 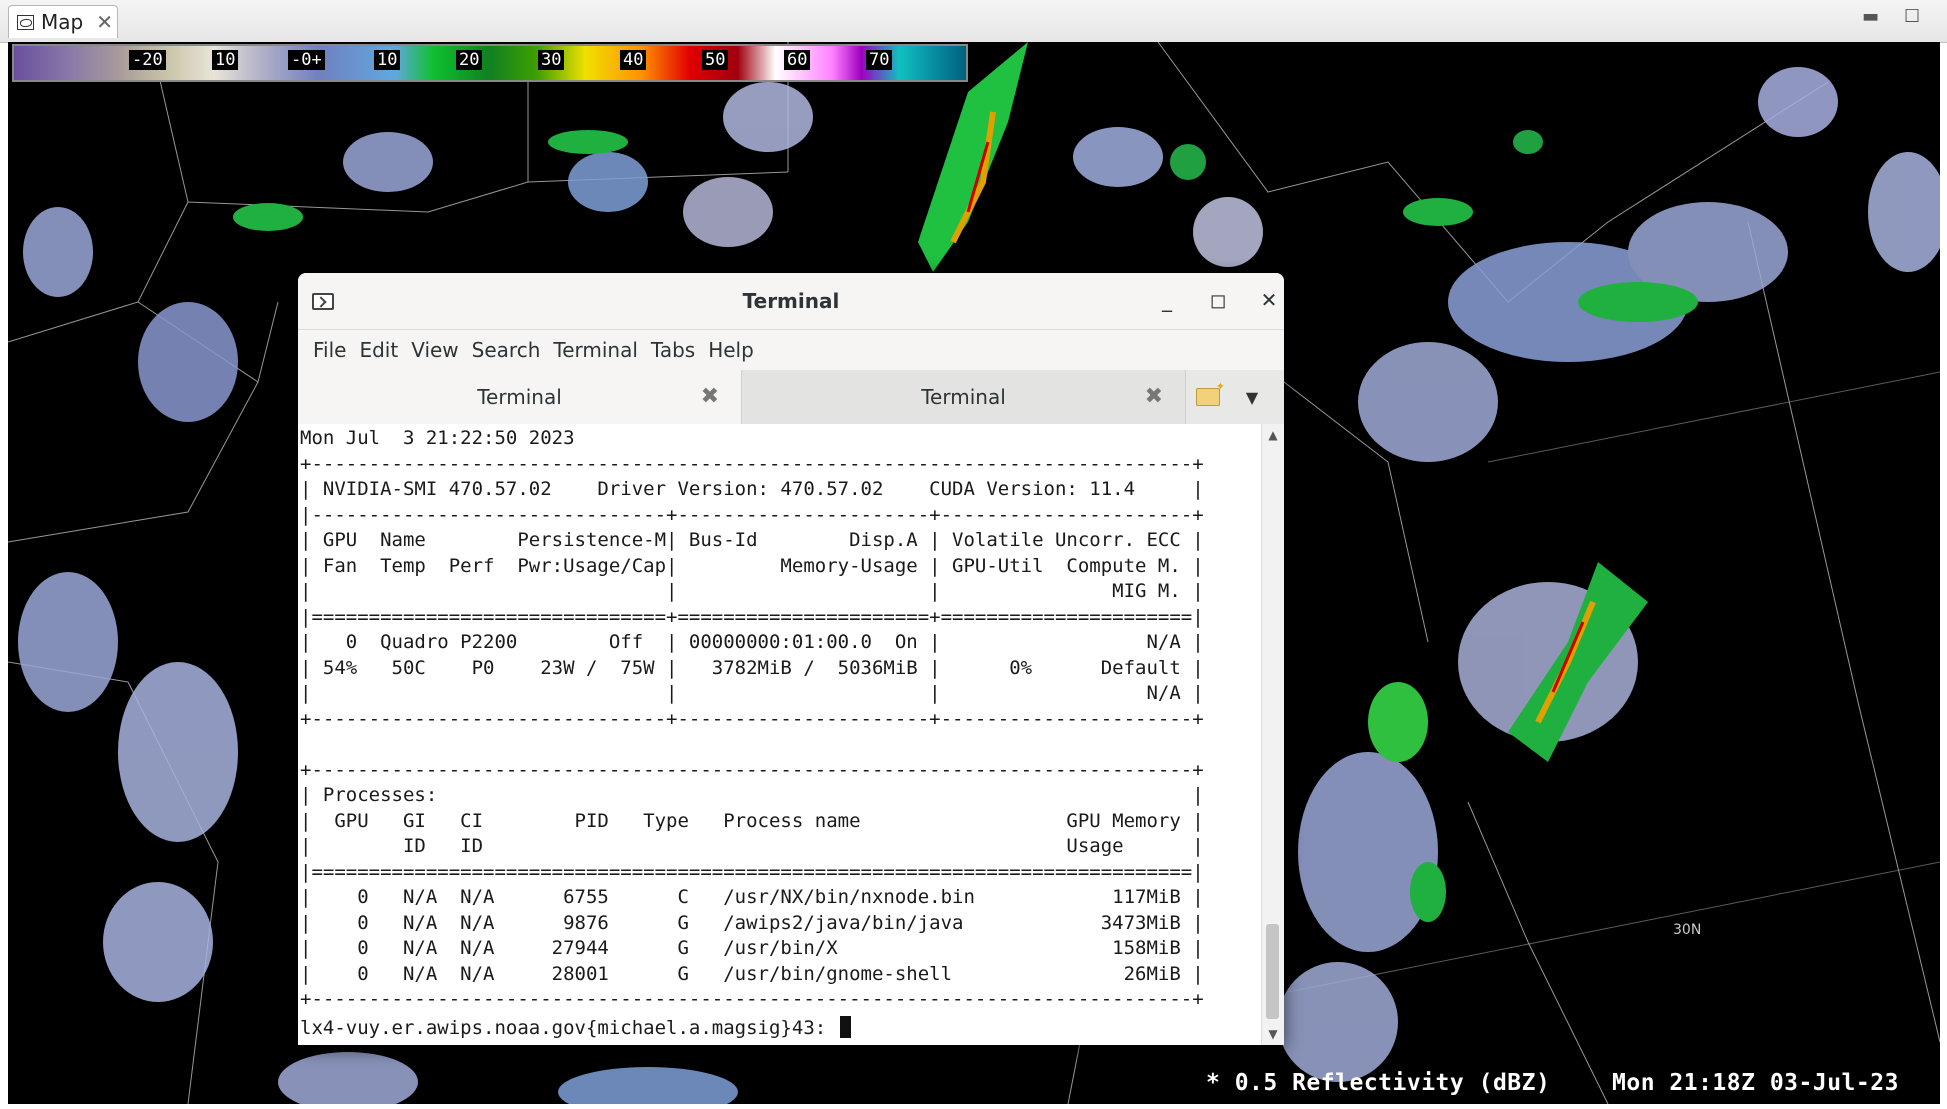 I want to click on colorbar-label: 60, so click(x=797, y=60).